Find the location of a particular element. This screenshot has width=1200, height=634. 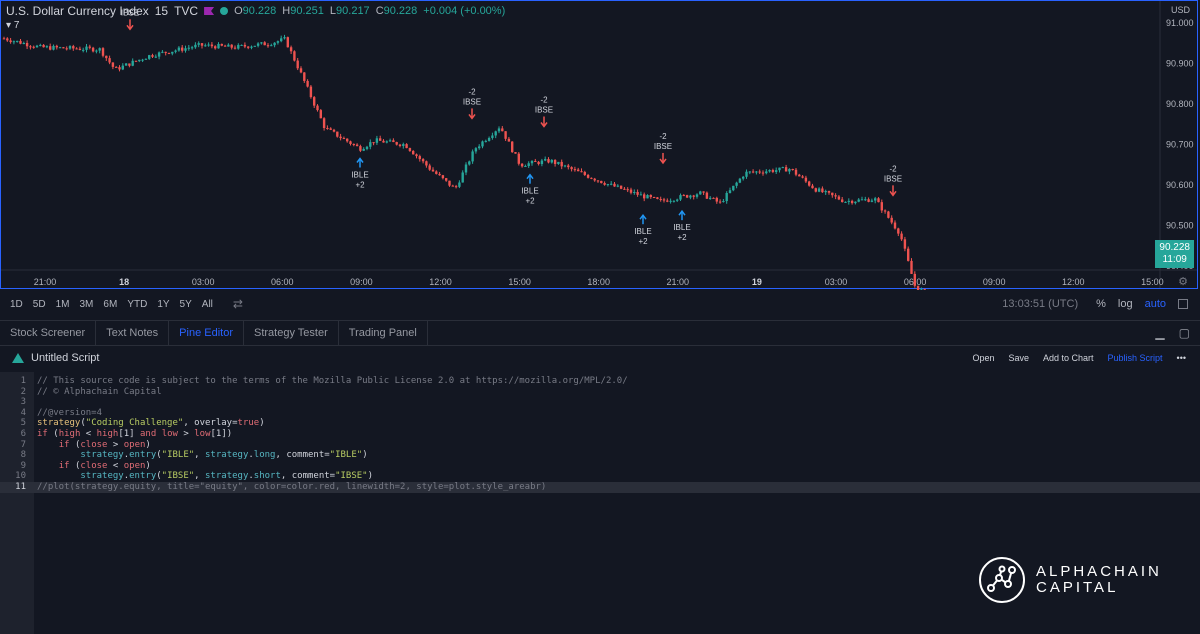

line-number: 3 is located at coordinates (23, 402).